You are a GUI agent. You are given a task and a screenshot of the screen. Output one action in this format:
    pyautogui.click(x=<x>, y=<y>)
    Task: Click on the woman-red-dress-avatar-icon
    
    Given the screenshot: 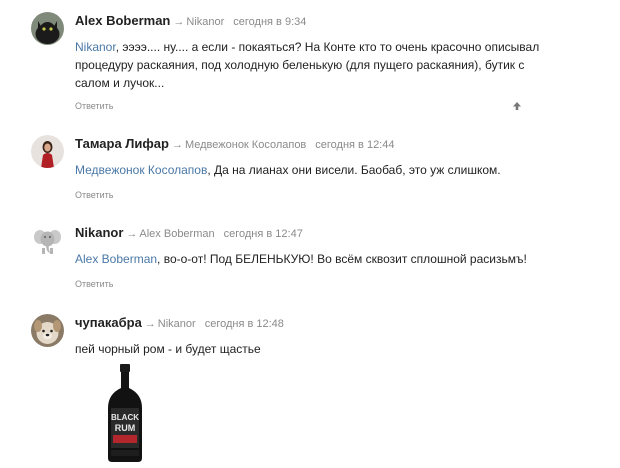 What is the action you would take?
    pyautogui.click(x=47, y=151)
    